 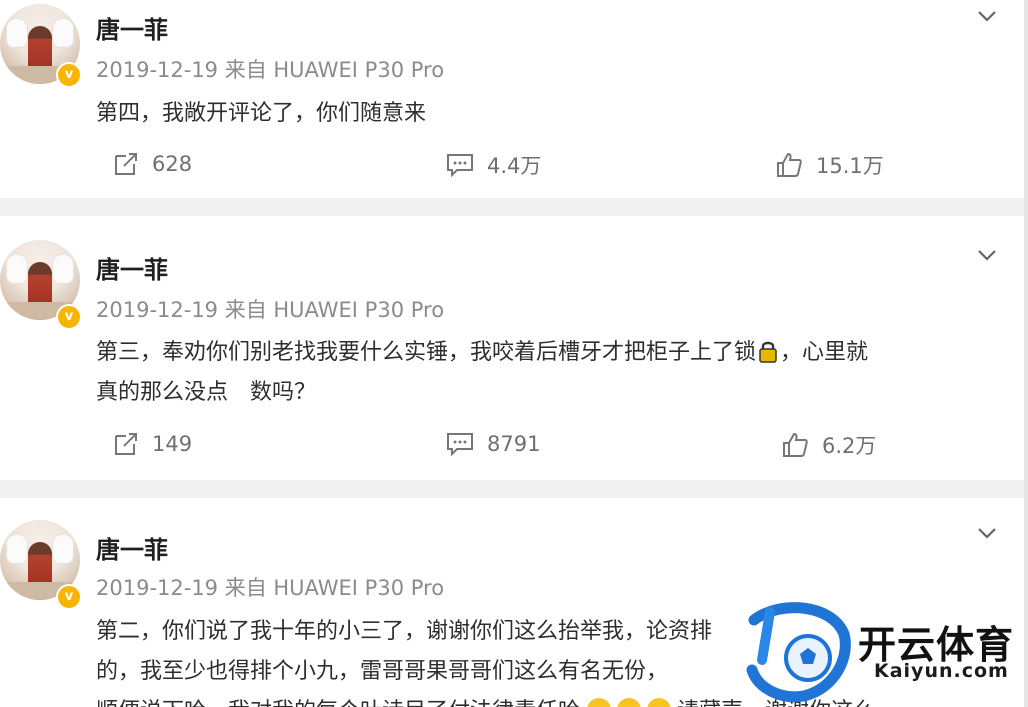 What do you see at coordinates (172, 164) in the screenshot?
I see `repost-count: 628` at bounding box center [172, 164].